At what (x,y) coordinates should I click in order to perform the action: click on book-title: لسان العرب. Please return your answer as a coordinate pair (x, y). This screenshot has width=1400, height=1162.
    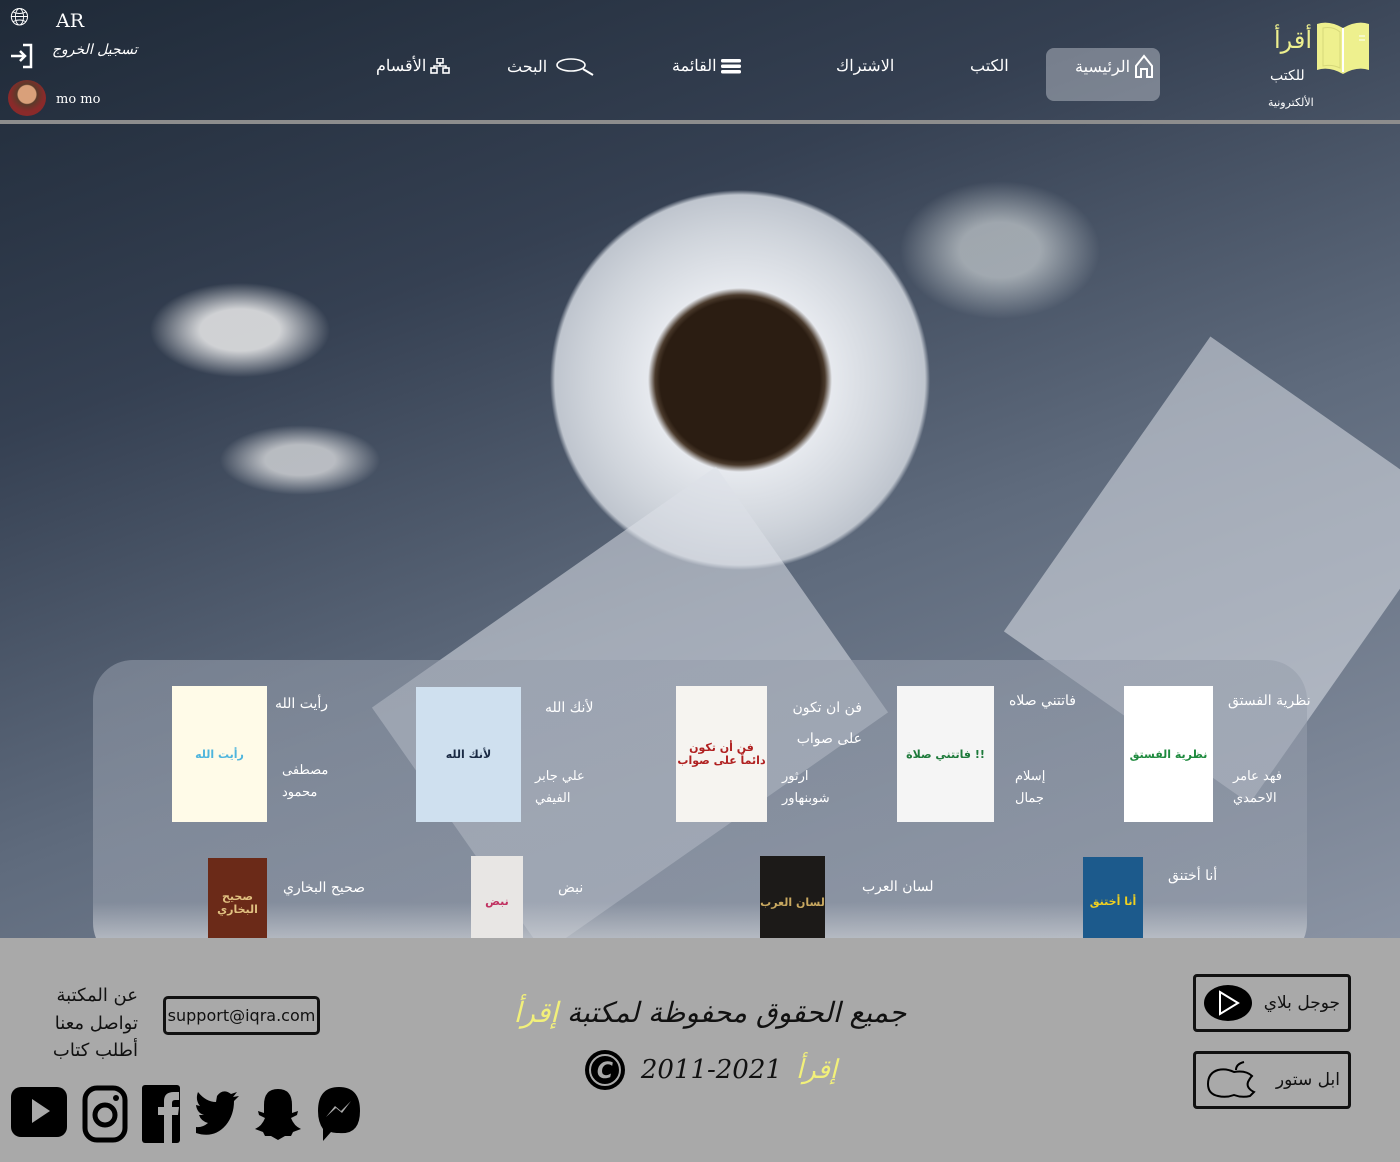
    Looking at the image, I should click on (898, 887).